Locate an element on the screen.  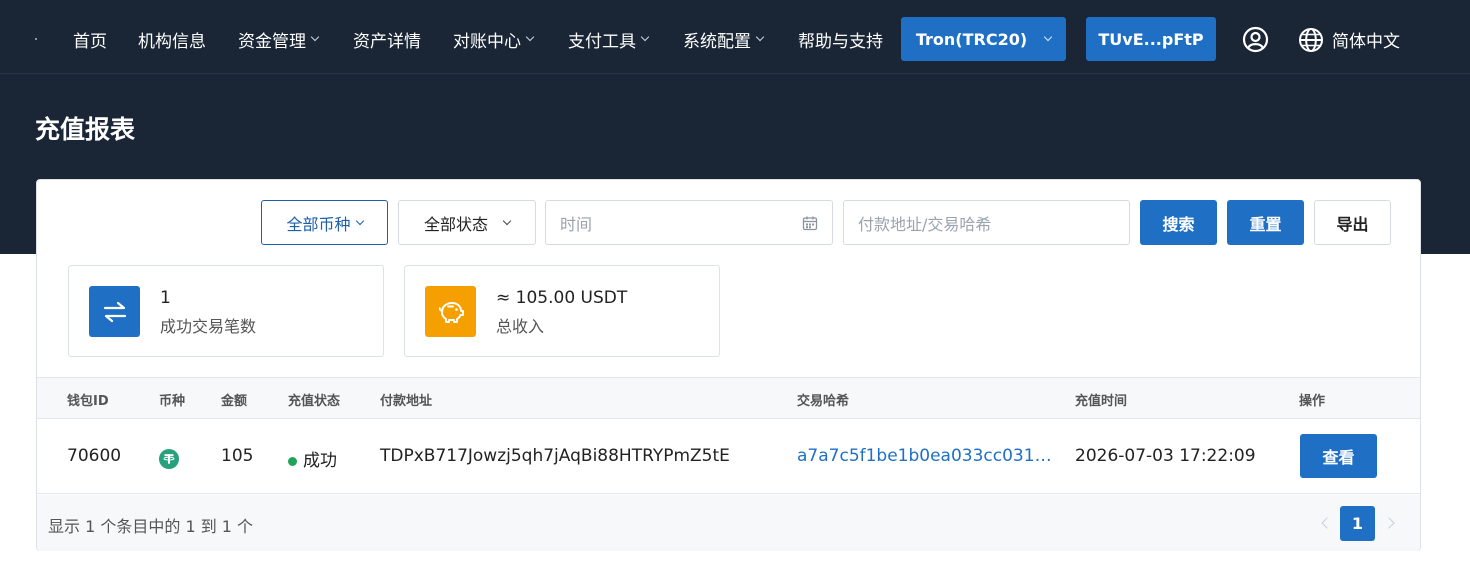
cell-status: 成功 is located at coordinates (312, 458).